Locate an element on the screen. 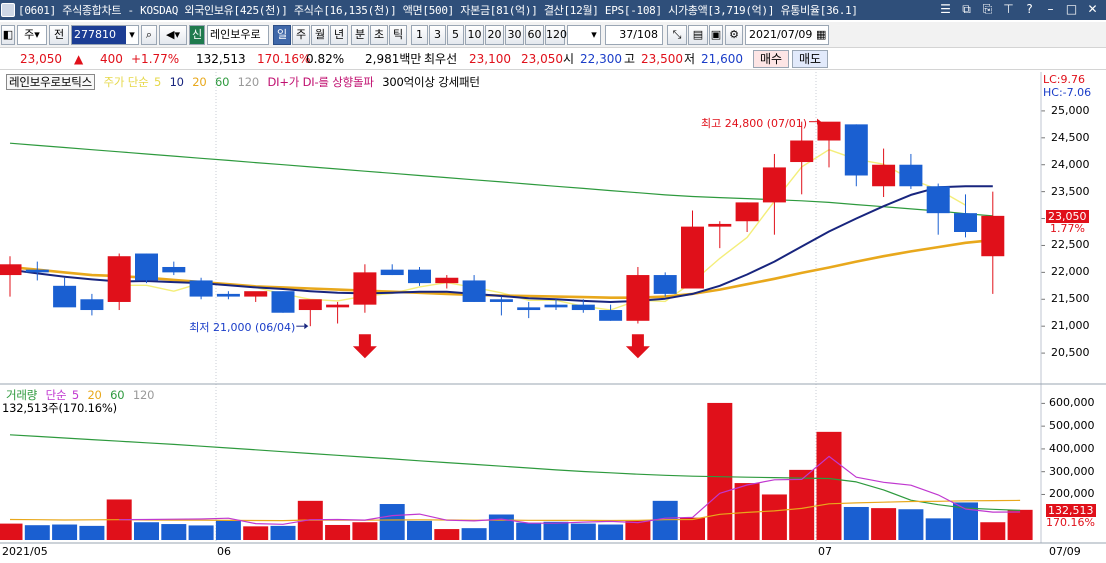  high-annotation: 최고 24,800 (07/01) is located at coordinates (754, 123).